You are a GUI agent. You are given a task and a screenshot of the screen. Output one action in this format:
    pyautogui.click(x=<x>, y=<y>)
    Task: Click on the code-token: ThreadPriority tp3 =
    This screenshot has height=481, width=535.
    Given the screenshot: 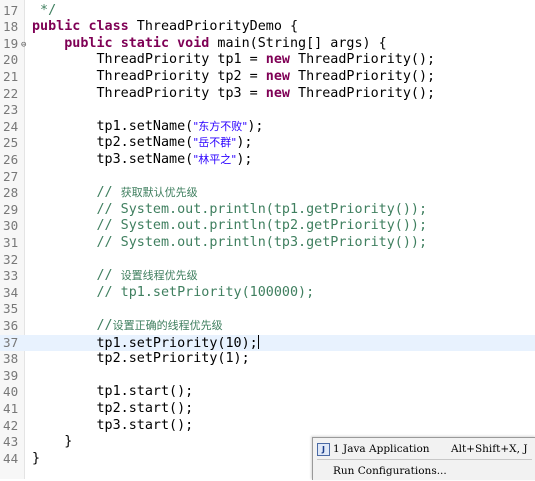 What is the action you would take?
    pyautogui.click(x=149, y=93)
    